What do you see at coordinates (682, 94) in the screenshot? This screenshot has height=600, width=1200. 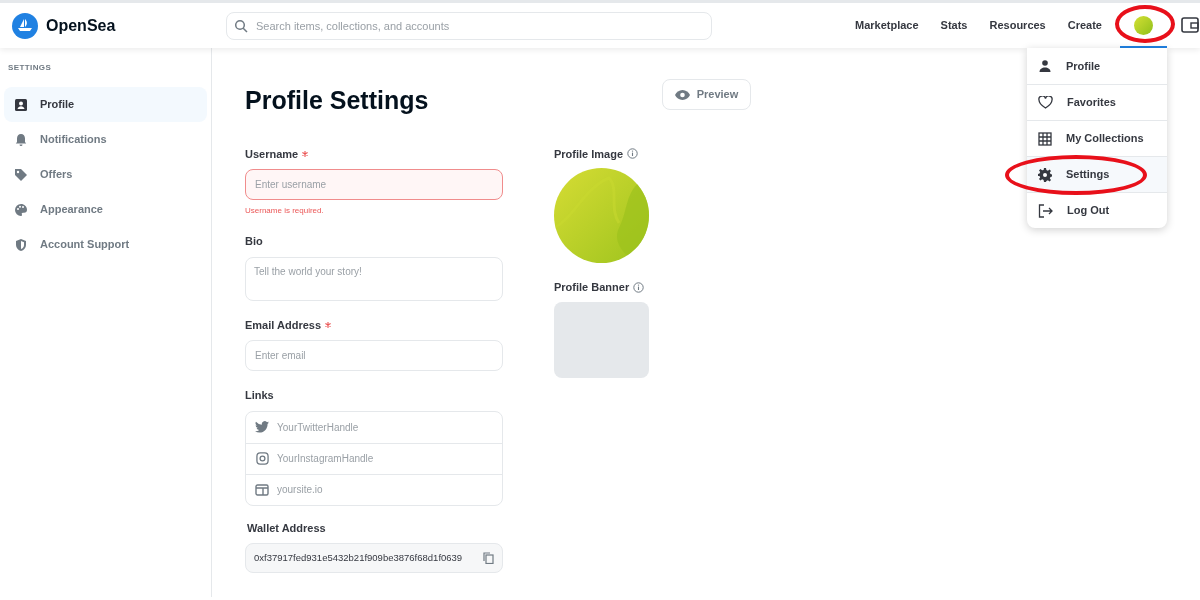 I see `eye-icon` at bounding box center [682, 94].